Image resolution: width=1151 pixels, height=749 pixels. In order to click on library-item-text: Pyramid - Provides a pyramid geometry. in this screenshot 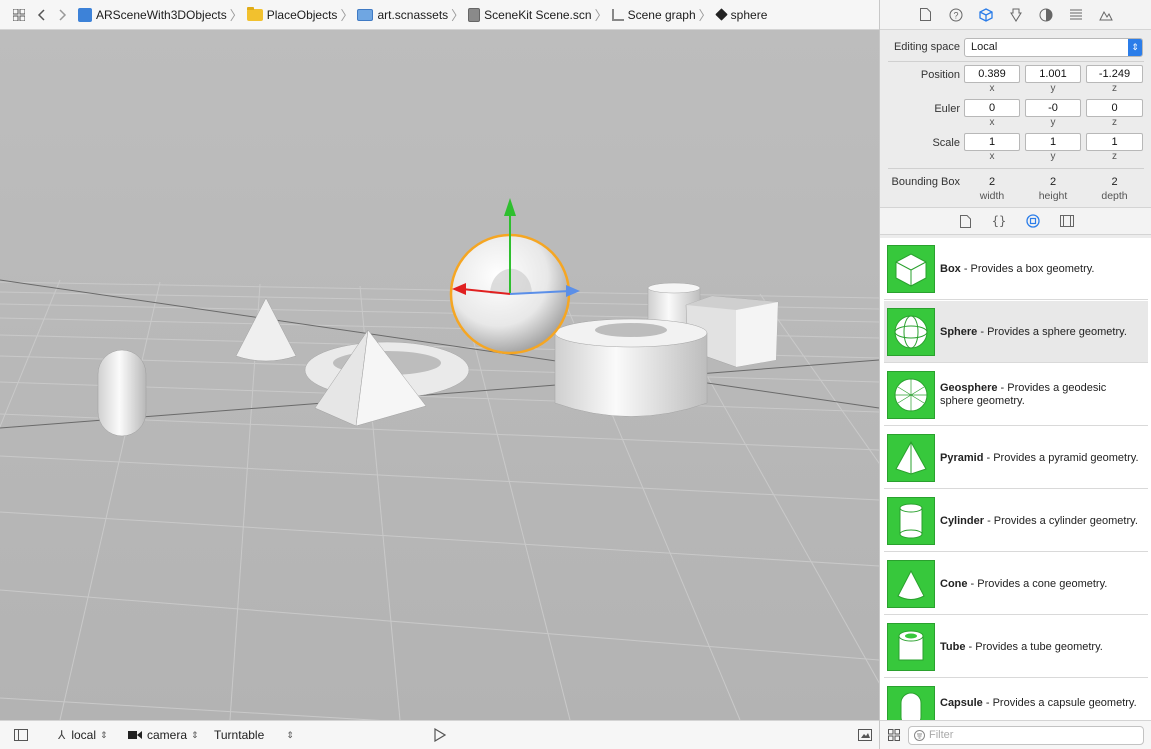, I will do `click(1040, 458)`.